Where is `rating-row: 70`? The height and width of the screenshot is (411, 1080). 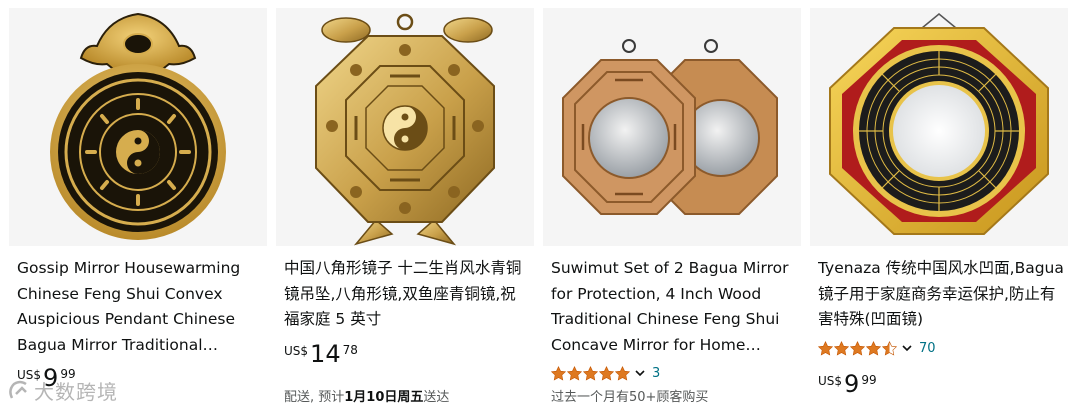 rating-row: 70 is located at coordinates (877, 348).